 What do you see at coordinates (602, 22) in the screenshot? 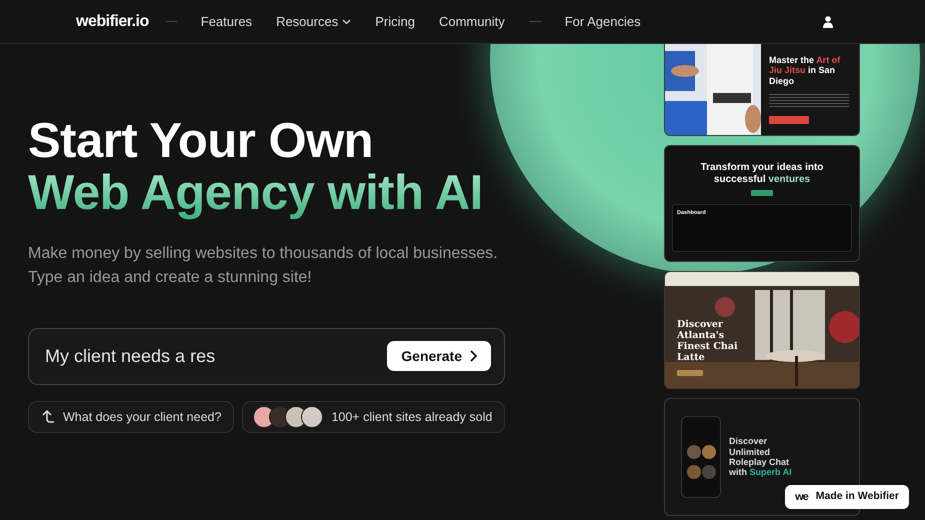
I see `nav-link: For Agencies` at bounding box center [602, 22].